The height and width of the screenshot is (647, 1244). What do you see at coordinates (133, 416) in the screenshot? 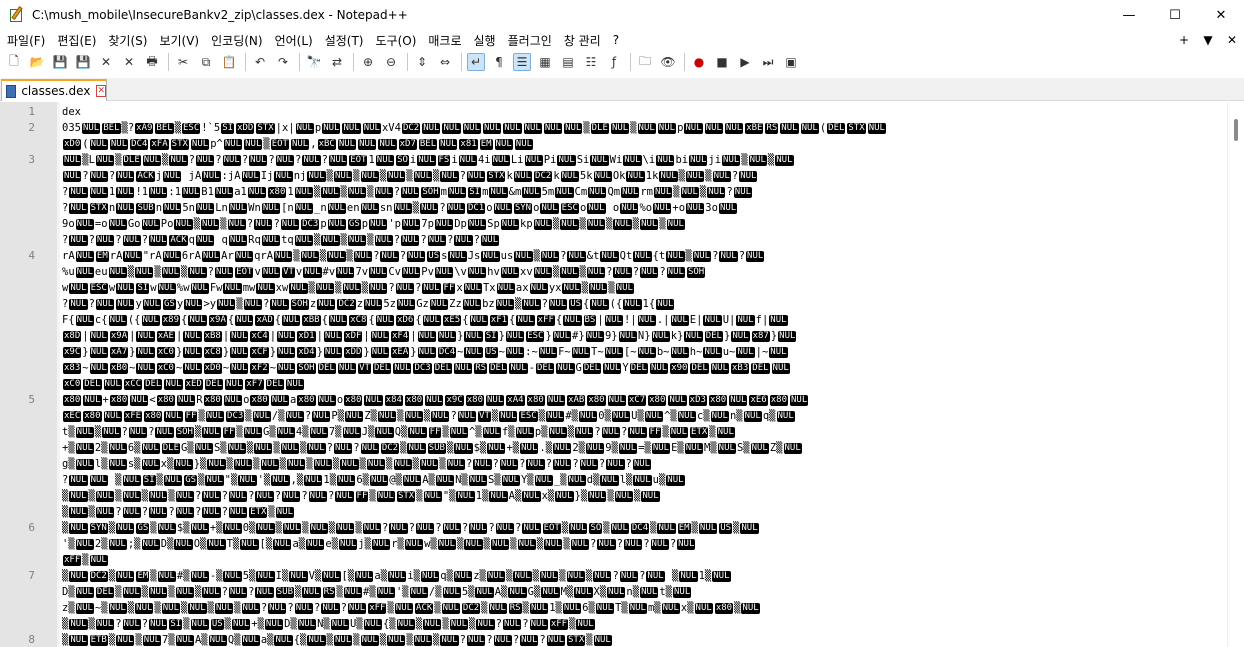
I see `control-char-token: xFE` at bounding box center [133, 416].